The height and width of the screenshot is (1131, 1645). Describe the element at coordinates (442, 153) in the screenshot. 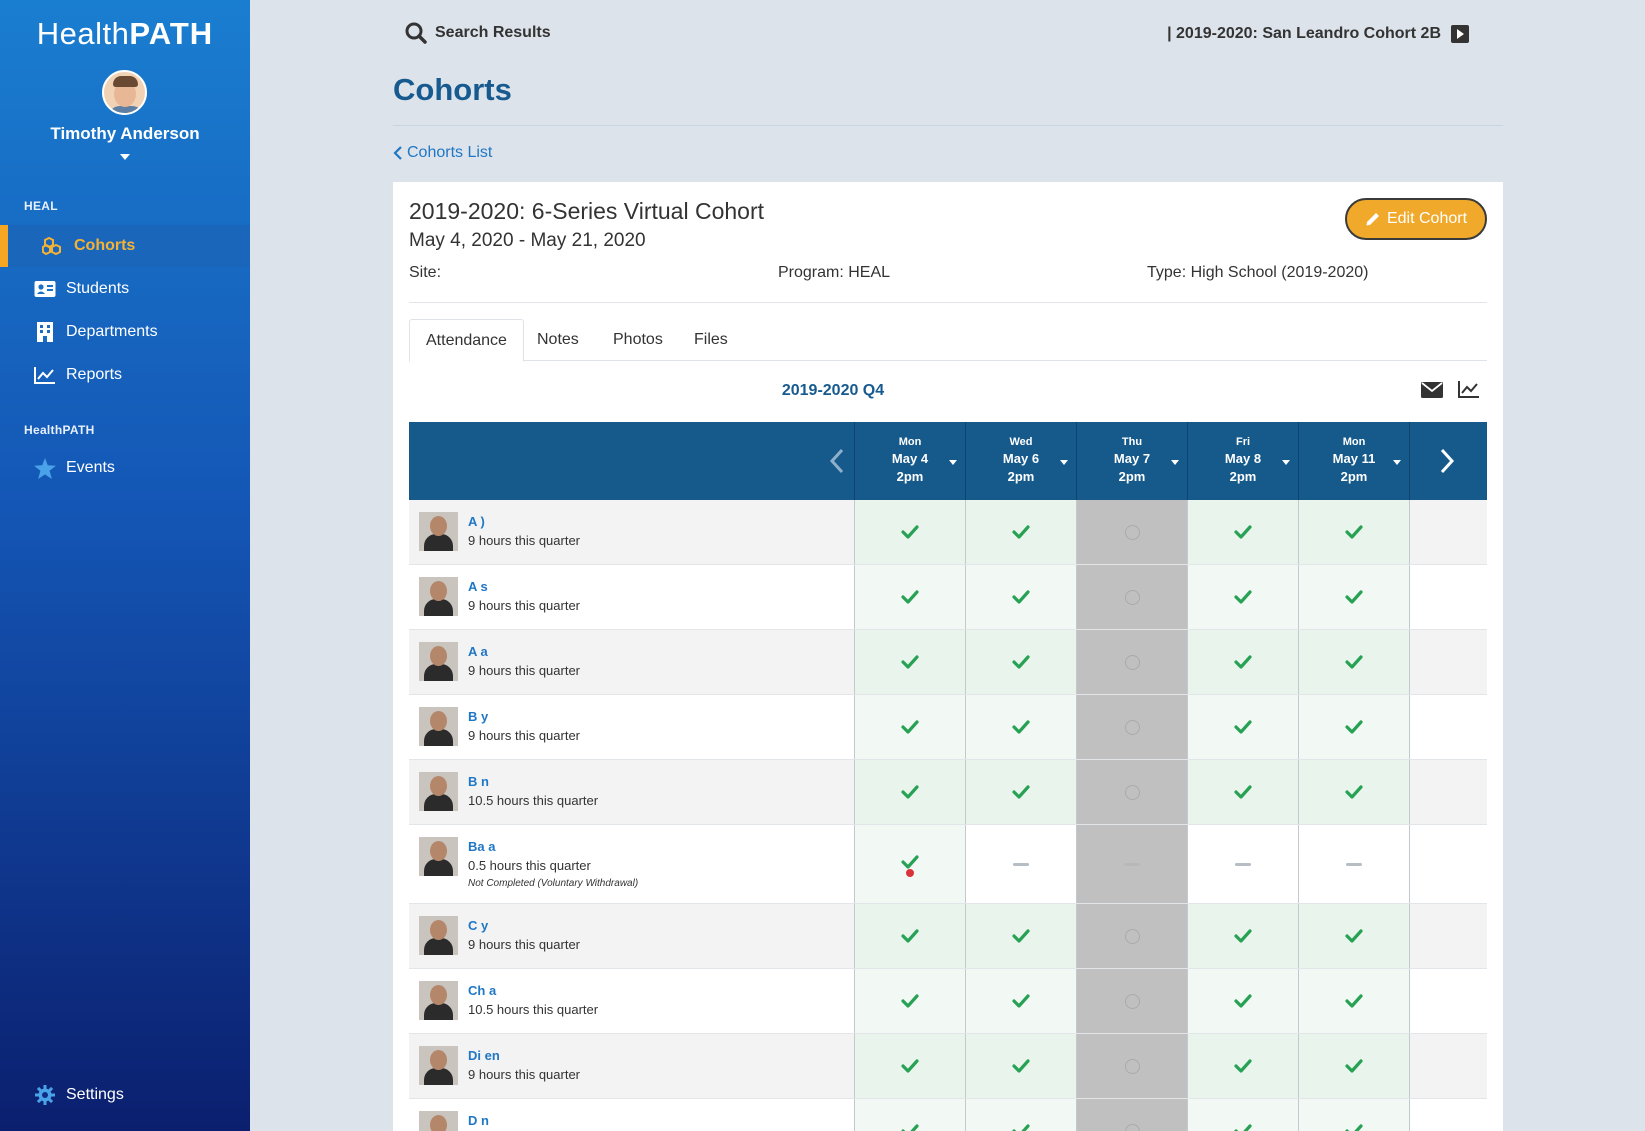

I see `back-link: Cohorts List` at that location.